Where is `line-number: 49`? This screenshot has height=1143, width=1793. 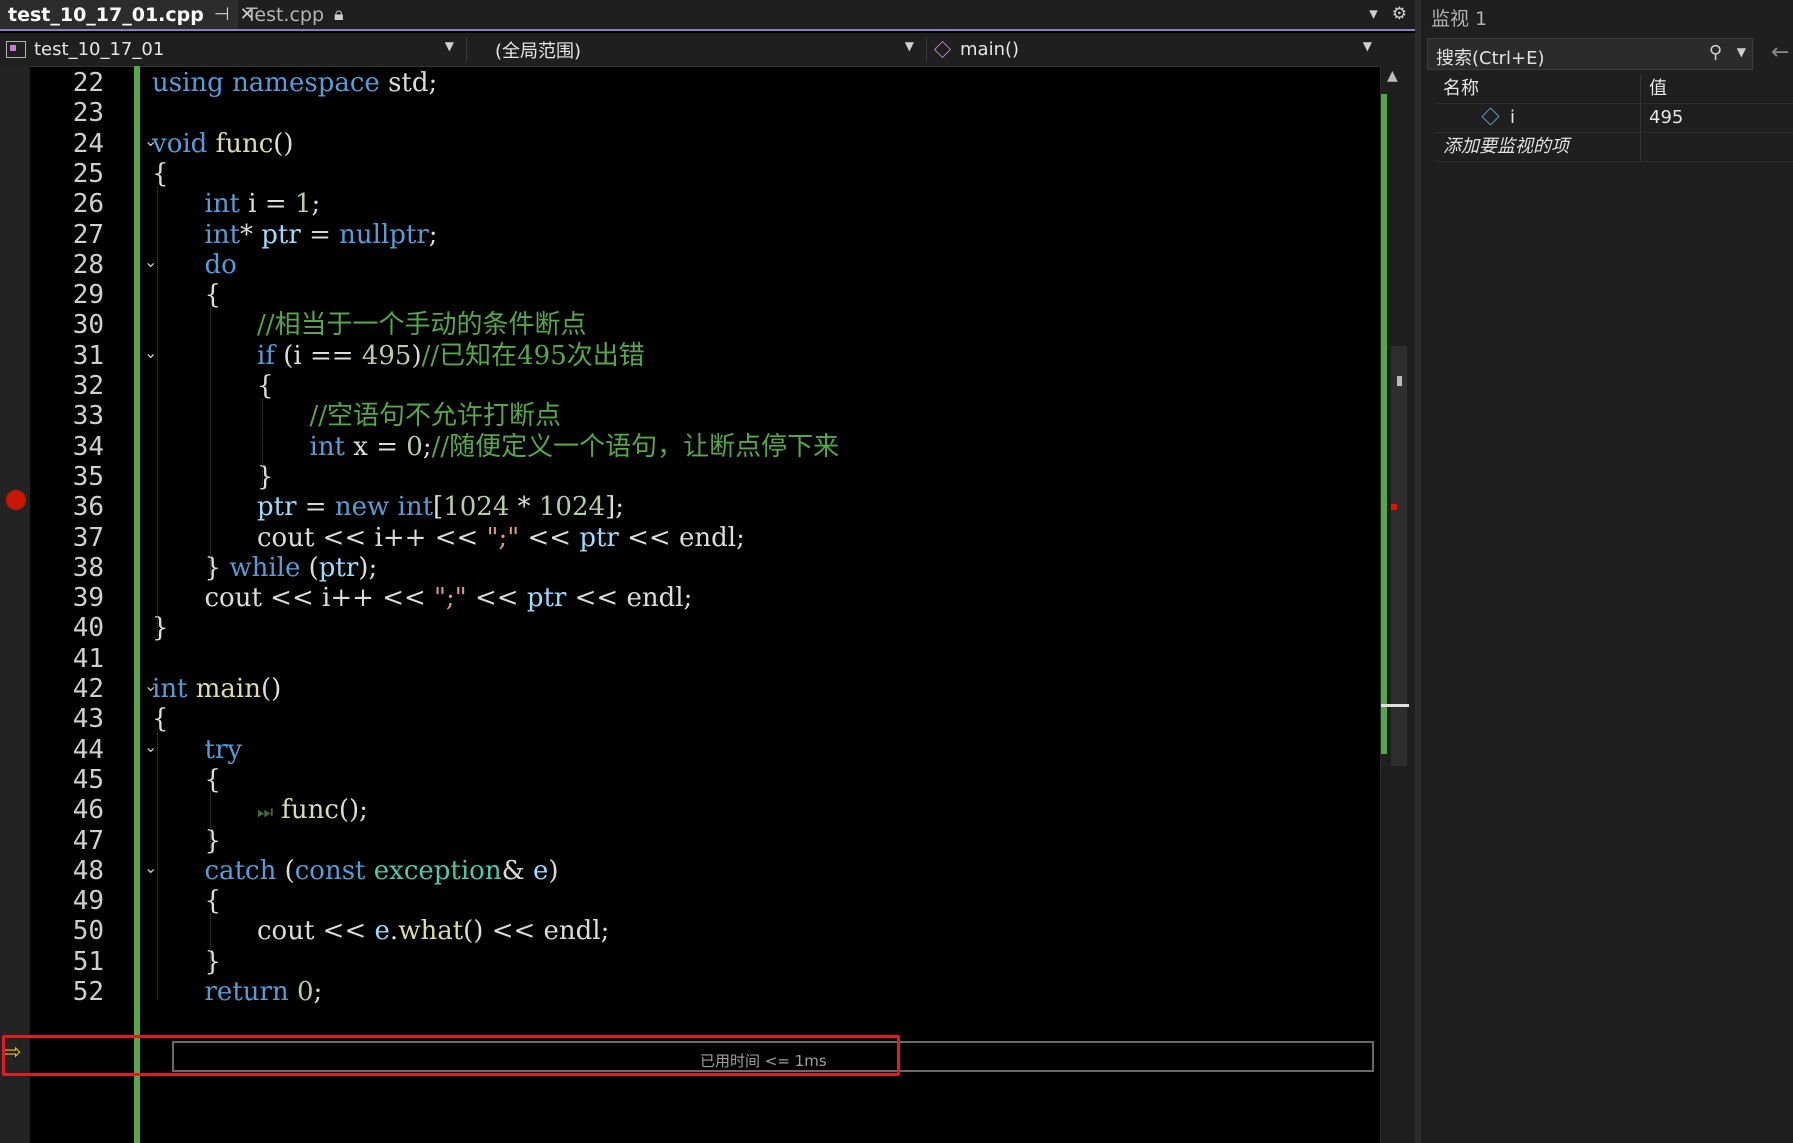
line-number: 49 is located at coordinates (88, 901).